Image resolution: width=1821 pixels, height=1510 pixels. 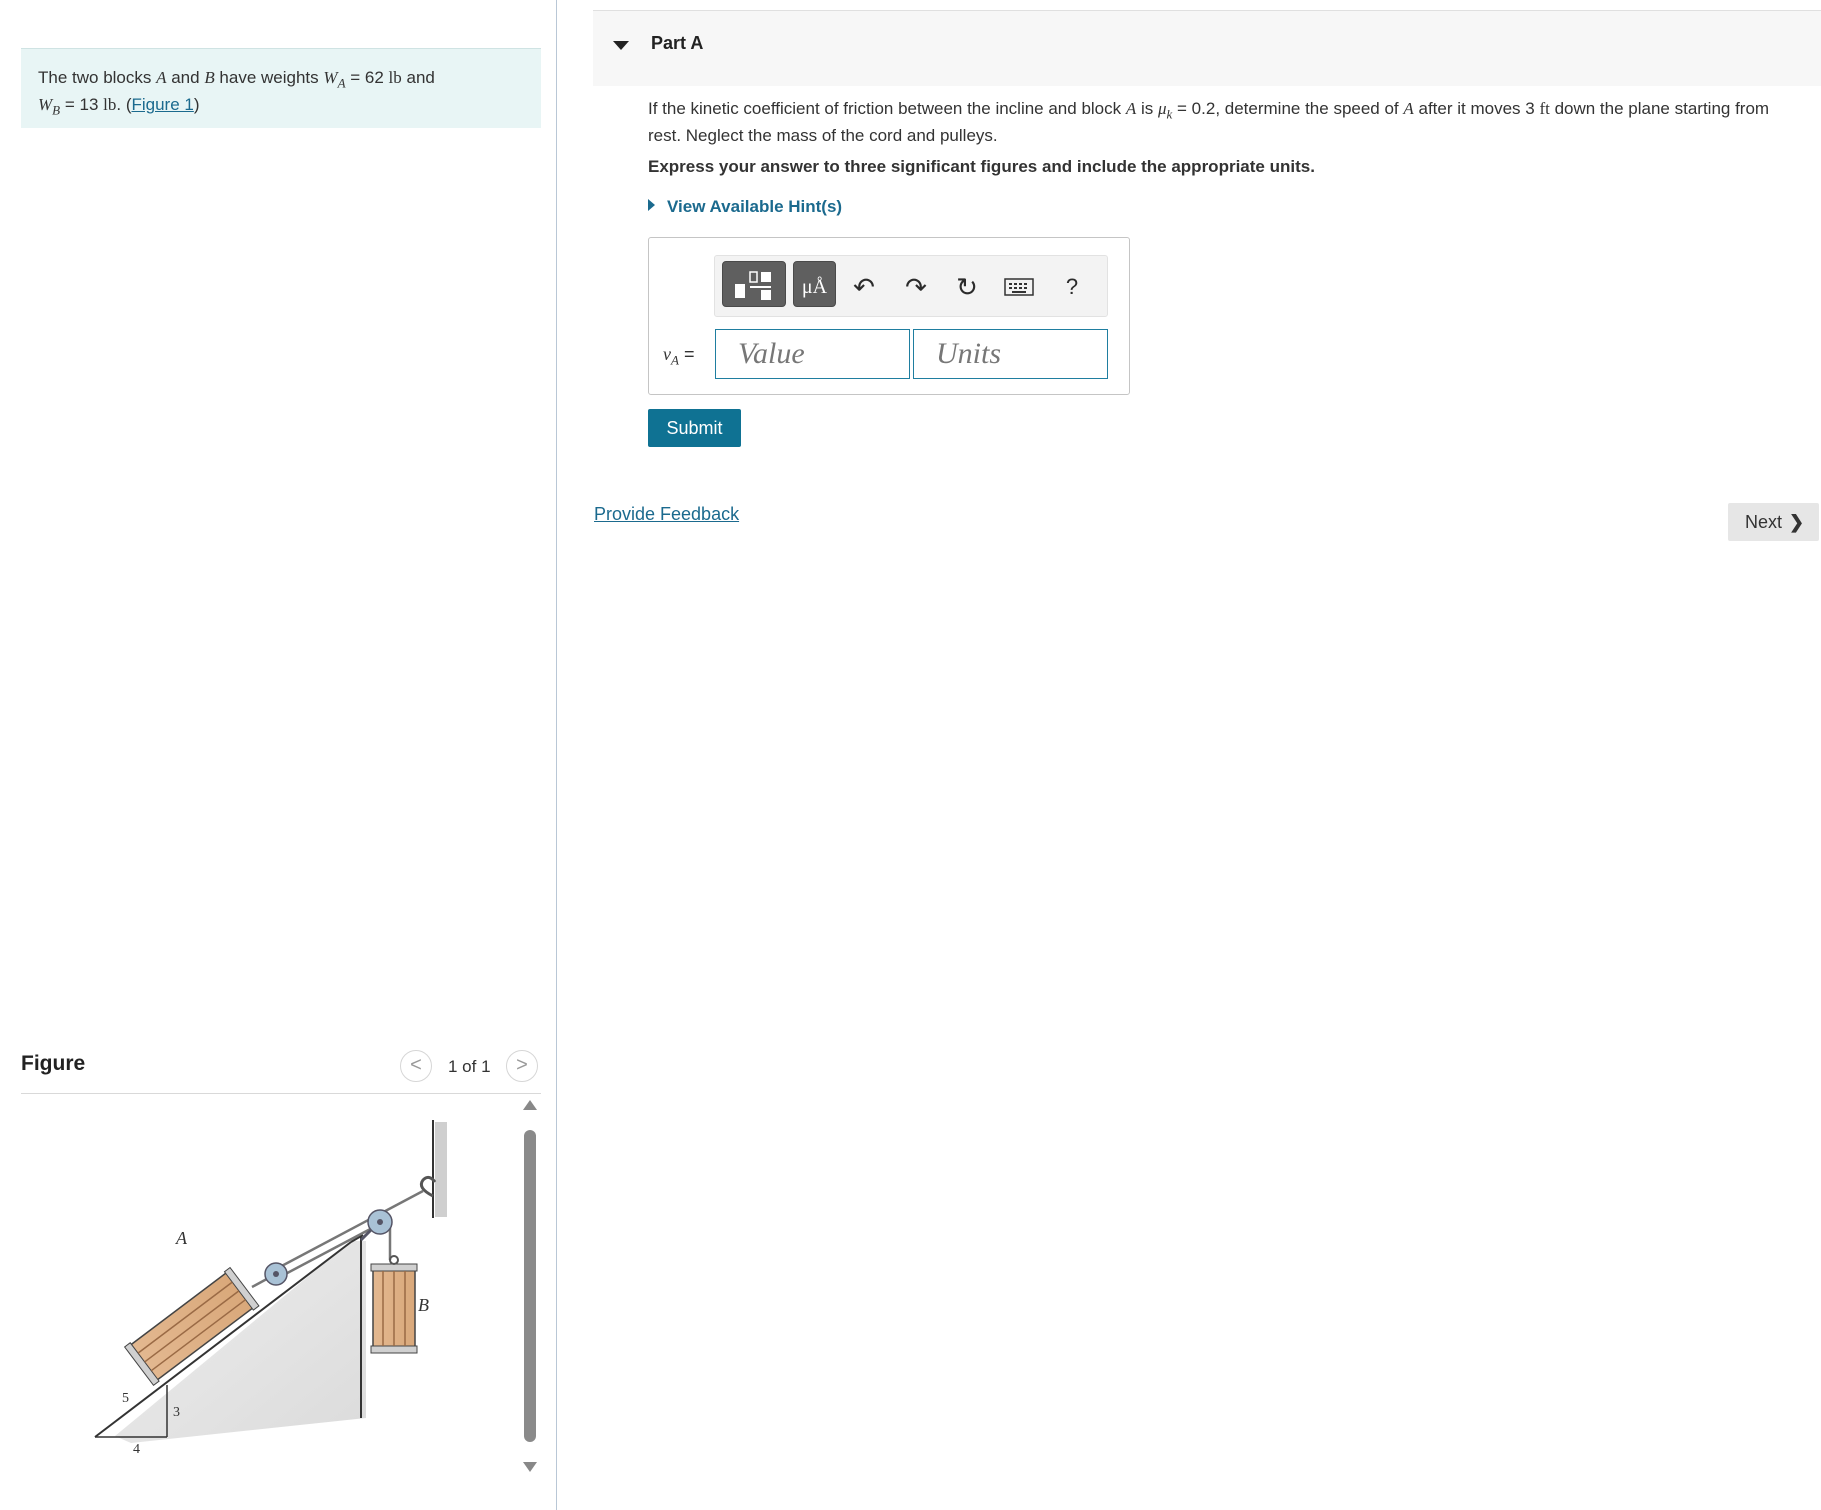 I want to click on weight-b-symbol: W, so click(x=45, y=105).